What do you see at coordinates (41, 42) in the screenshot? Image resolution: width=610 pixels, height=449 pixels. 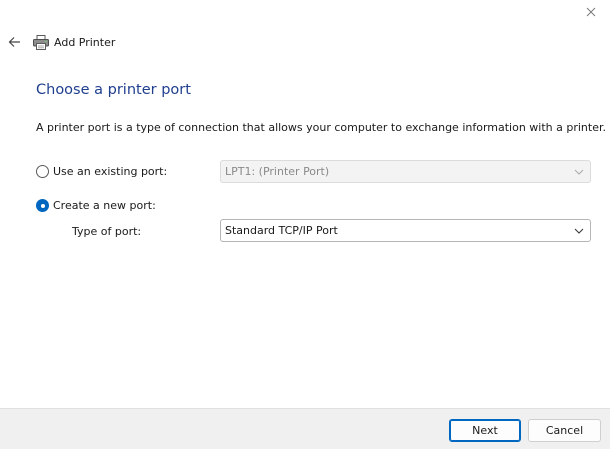 I see `printer-icon` at bounding box center [41, 42].